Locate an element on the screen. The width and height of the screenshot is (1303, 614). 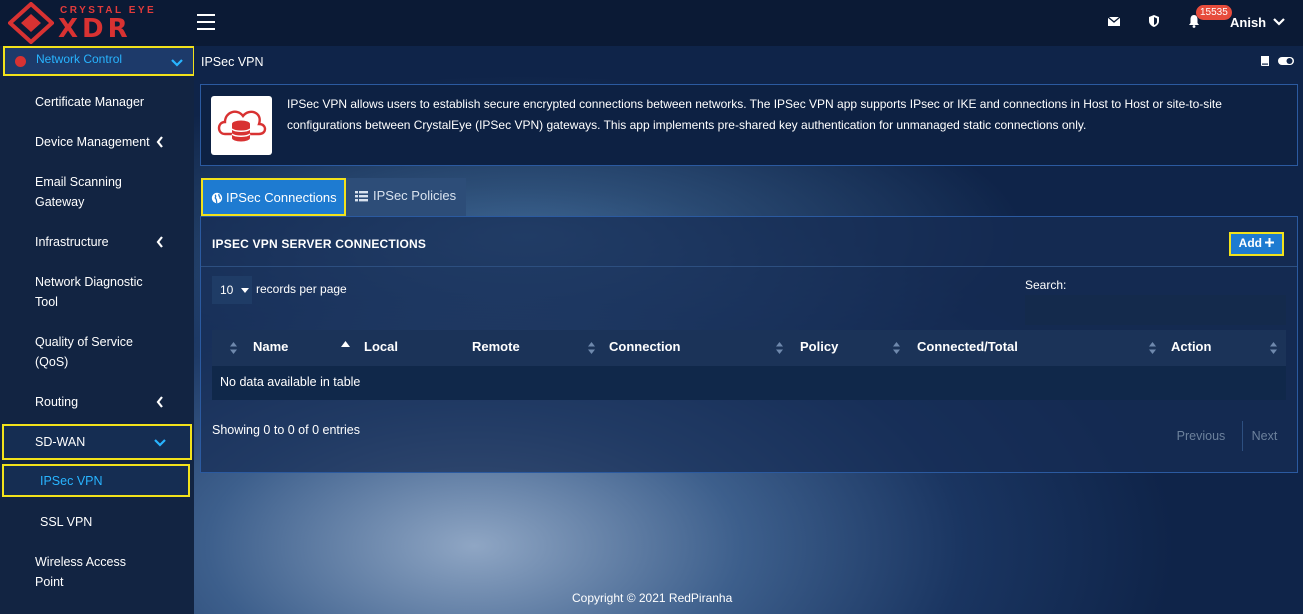
sidebar-item-ipsec-vpn: IPSec VPN is located at coordinates (96, 480).